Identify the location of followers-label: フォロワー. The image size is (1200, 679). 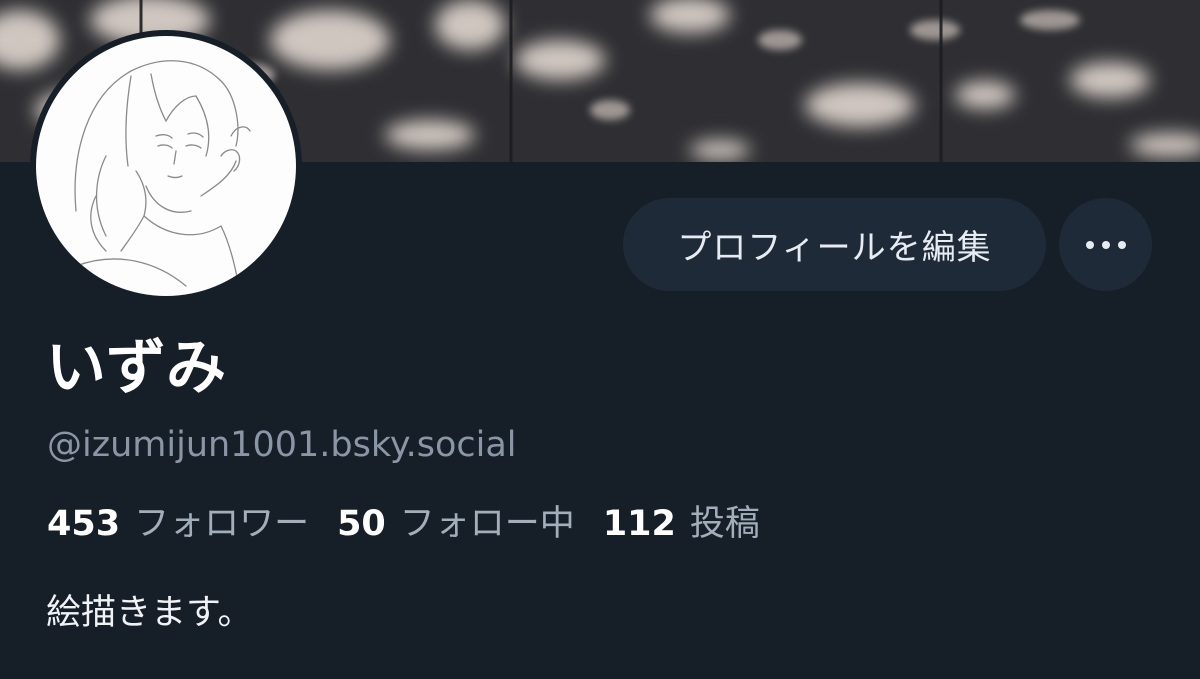
(222, 524).